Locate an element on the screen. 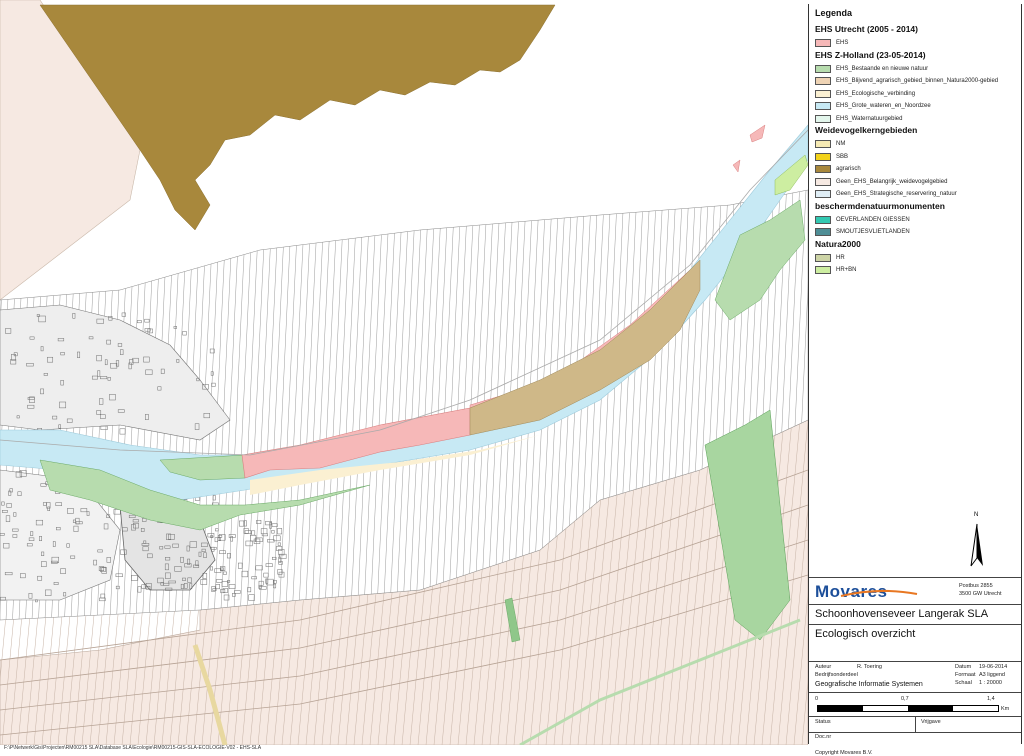 The image size is (1024, 756). address-line-2: 3500 GW Utrecht is located at coordinates (980, 594).